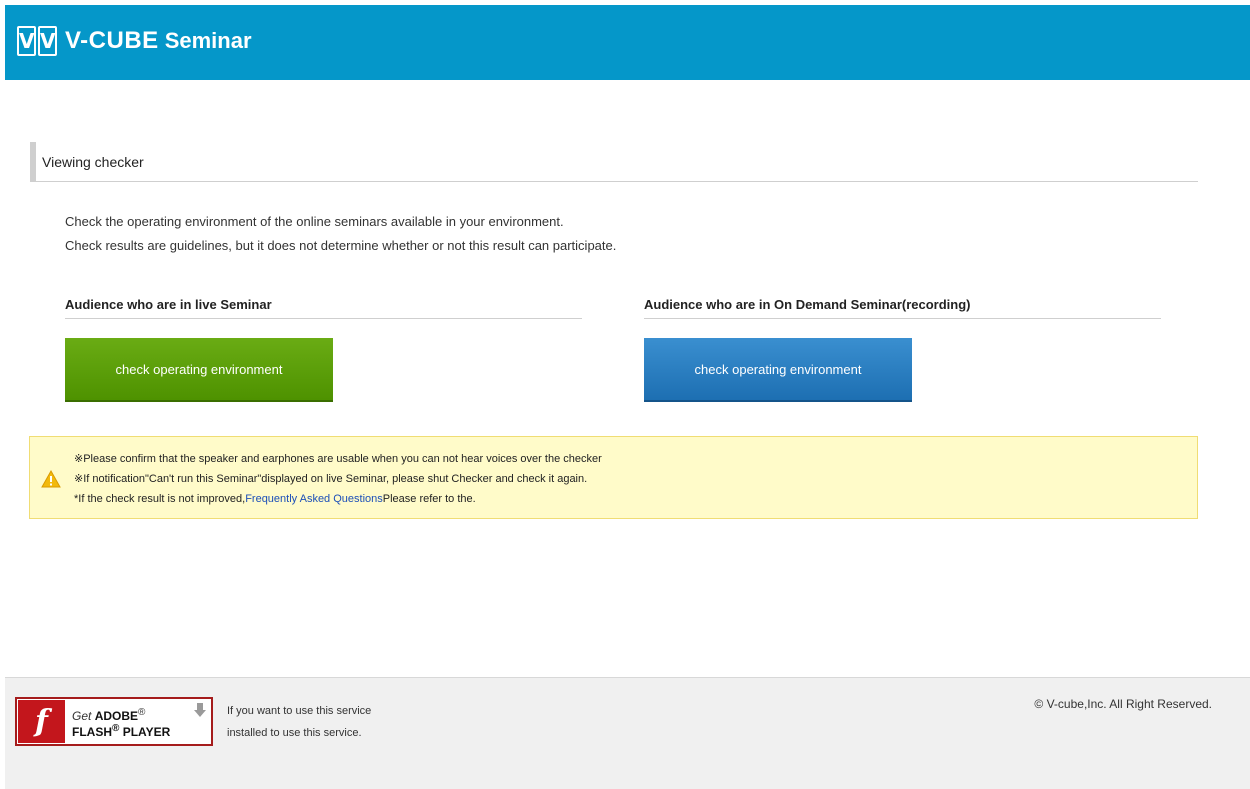 The image size is (1250, 789). Describe the element at coordinates (1123, 704) in the screenshot. I see `copyright: © V-cube,Inc. All Right Reserved.` at that location.